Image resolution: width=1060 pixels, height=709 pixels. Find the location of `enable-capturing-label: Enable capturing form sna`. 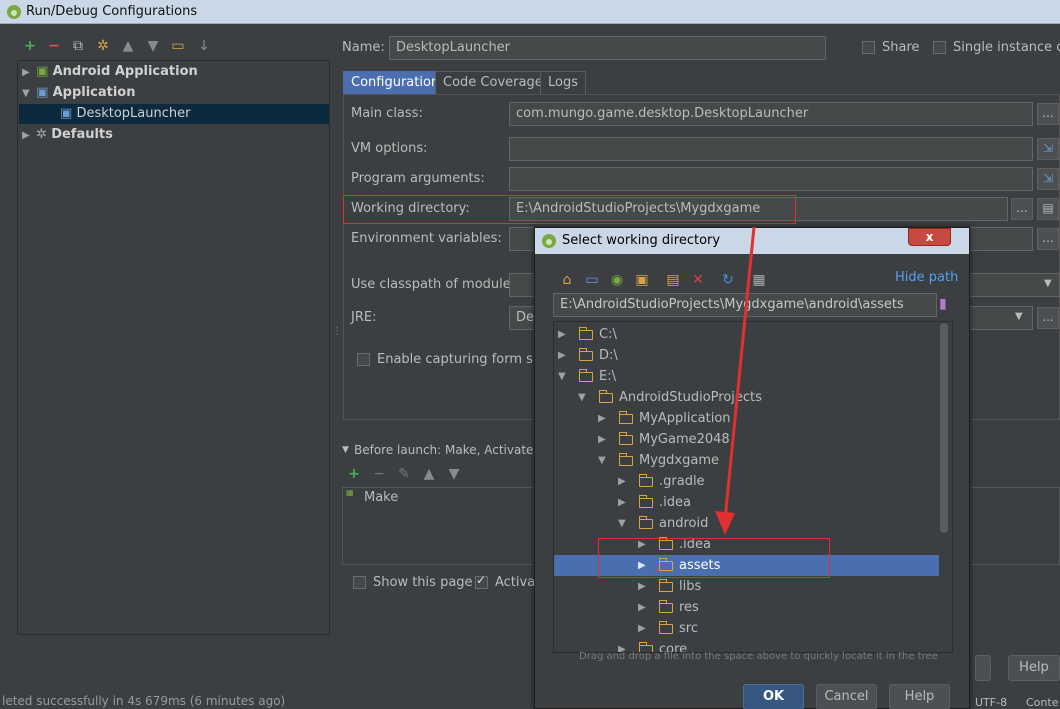

enable-capturing-label: Enable capturing form sna is located at coordinates (463, 359).